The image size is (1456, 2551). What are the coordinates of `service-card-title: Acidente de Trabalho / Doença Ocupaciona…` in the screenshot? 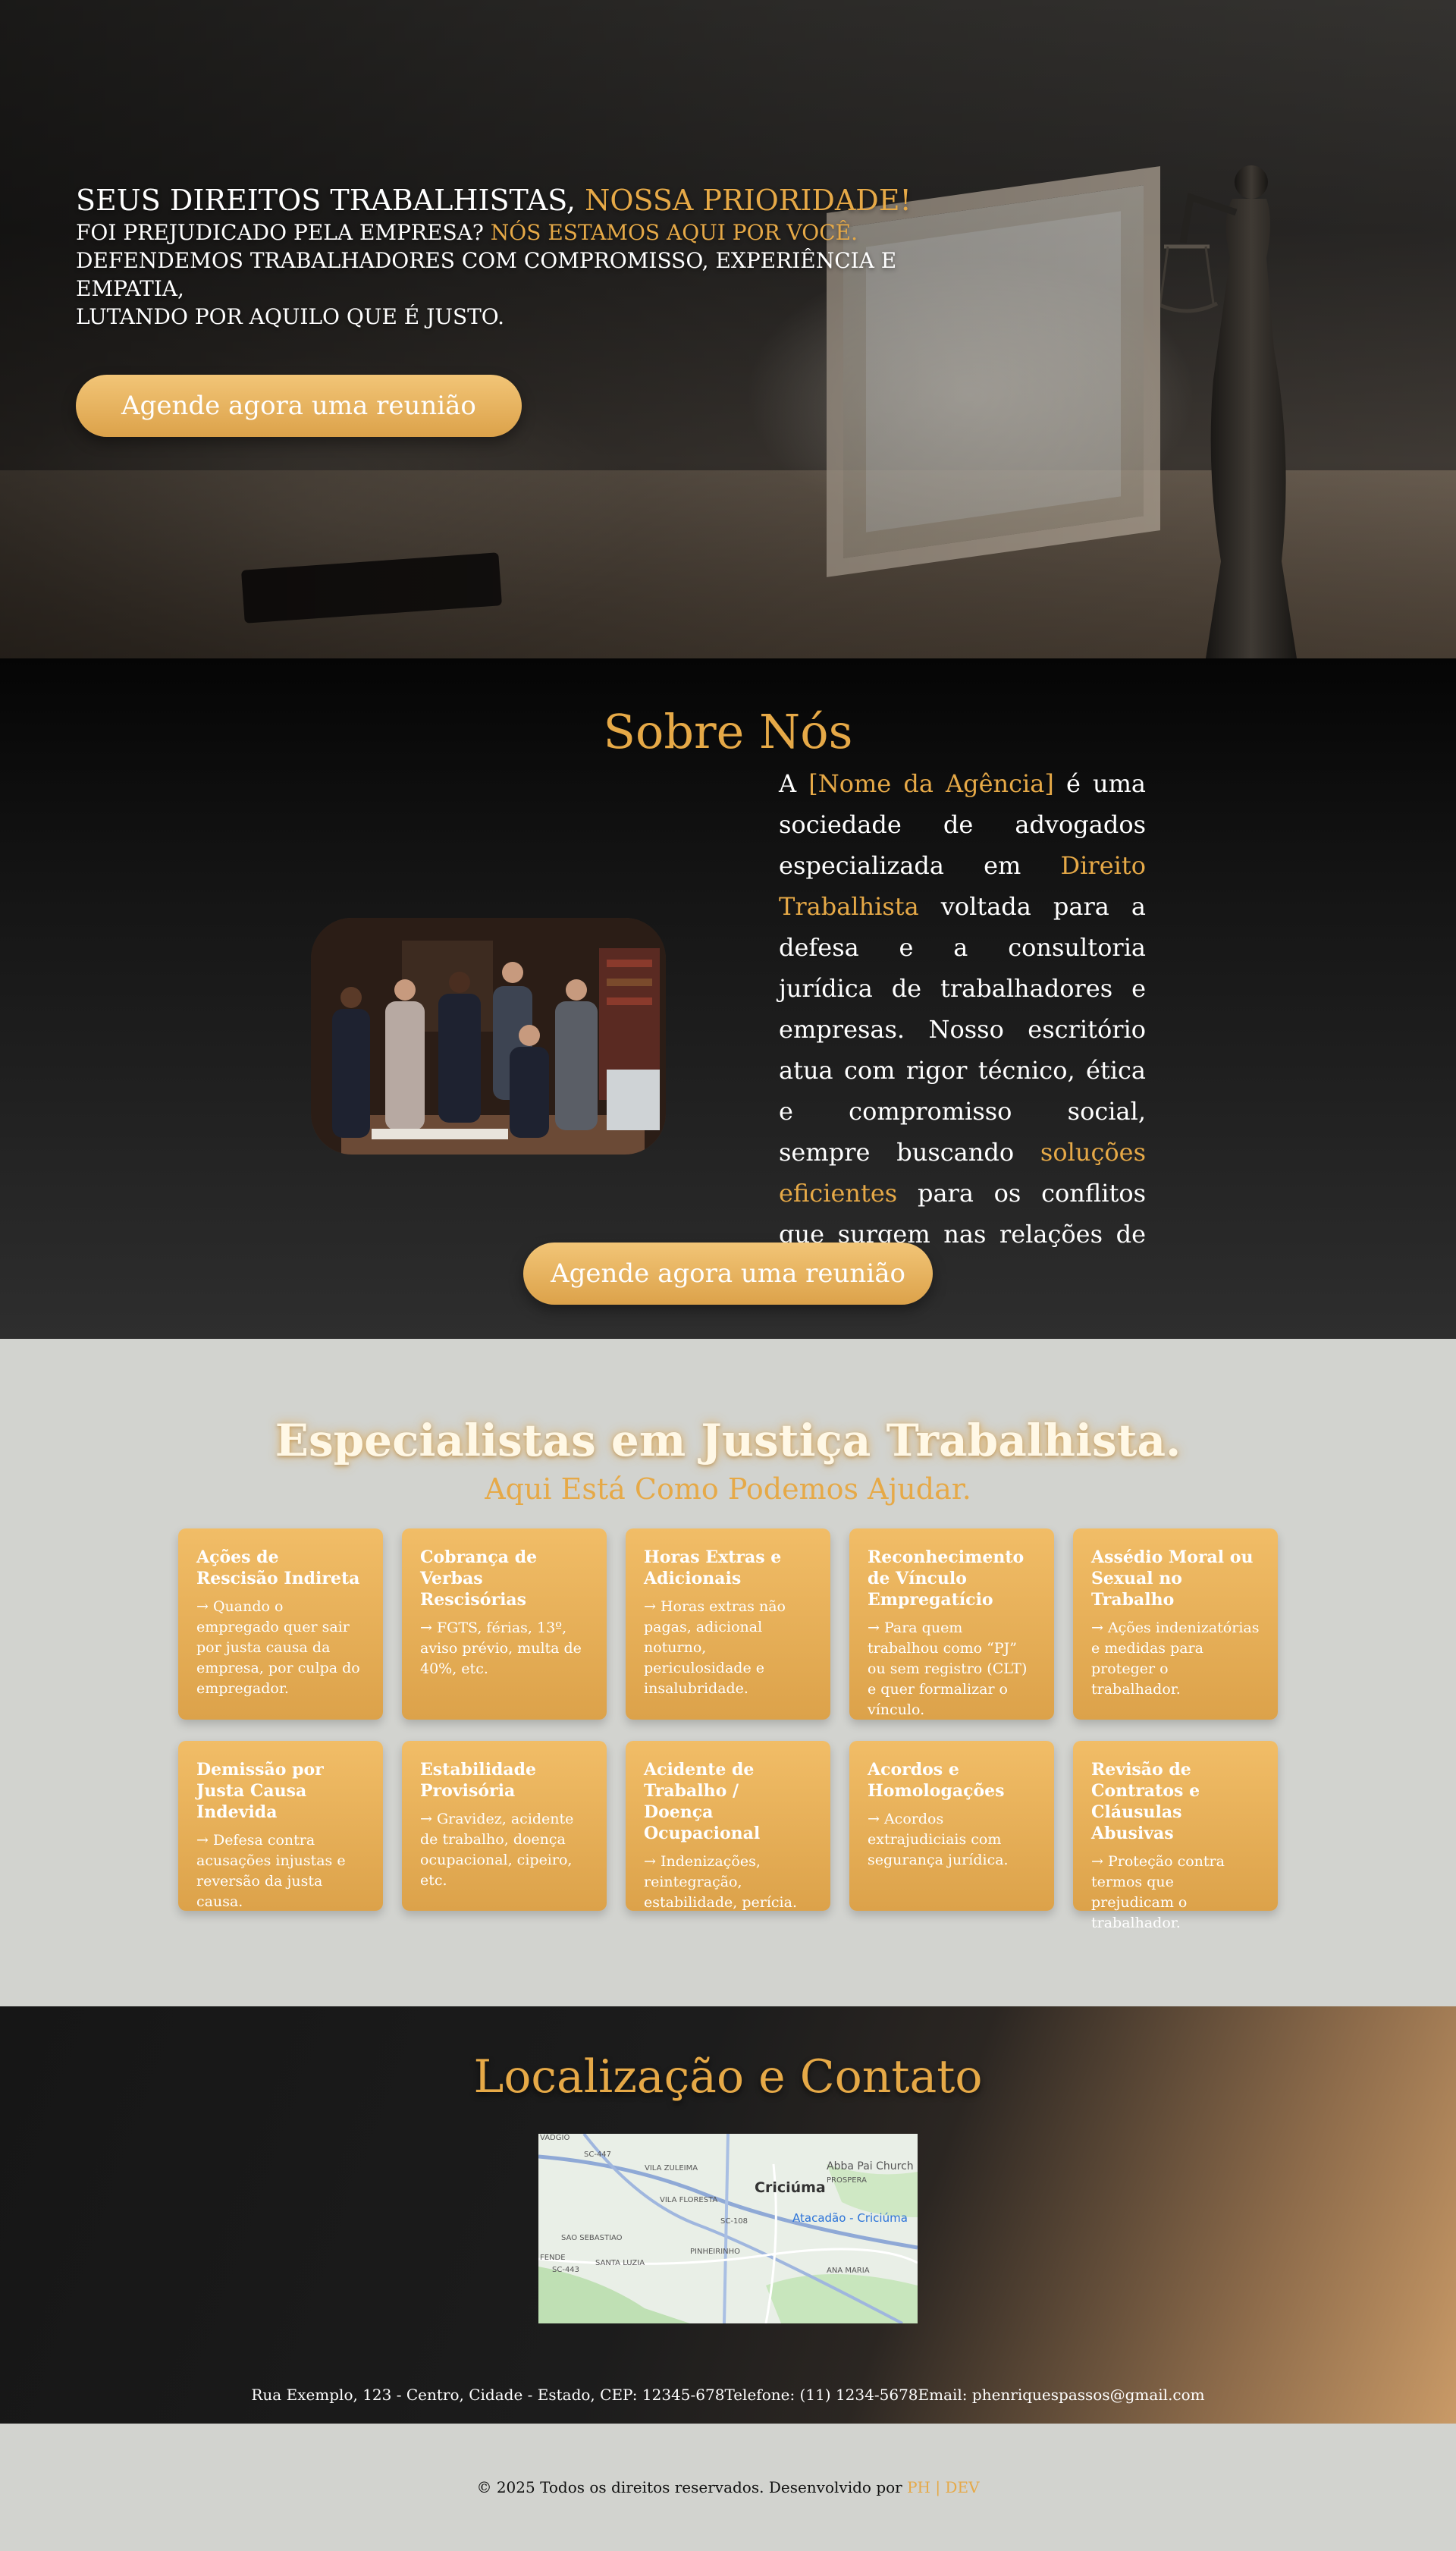 It's located at (702, 1801).